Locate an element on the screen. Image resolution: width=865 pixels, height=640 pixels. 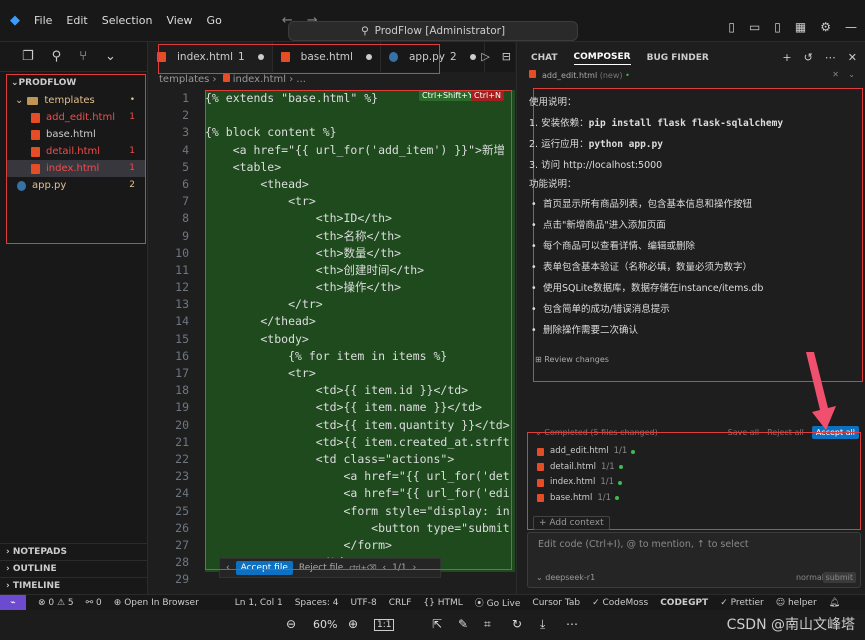
helper: ☺ helper is located at coordinates (796, 603).